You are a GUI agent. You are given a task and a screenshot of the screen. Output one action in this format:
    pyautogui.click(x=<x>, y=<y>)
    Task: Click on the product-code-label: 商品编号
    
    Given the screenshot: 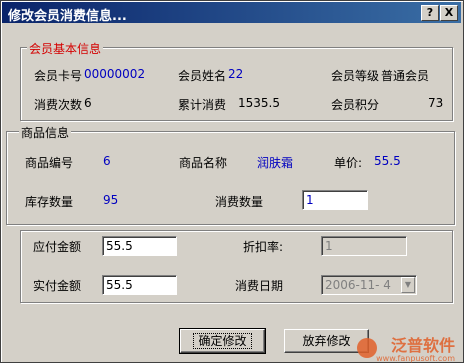 What is the action you would take?
    pyautogui.click(x=49, y=163)
    